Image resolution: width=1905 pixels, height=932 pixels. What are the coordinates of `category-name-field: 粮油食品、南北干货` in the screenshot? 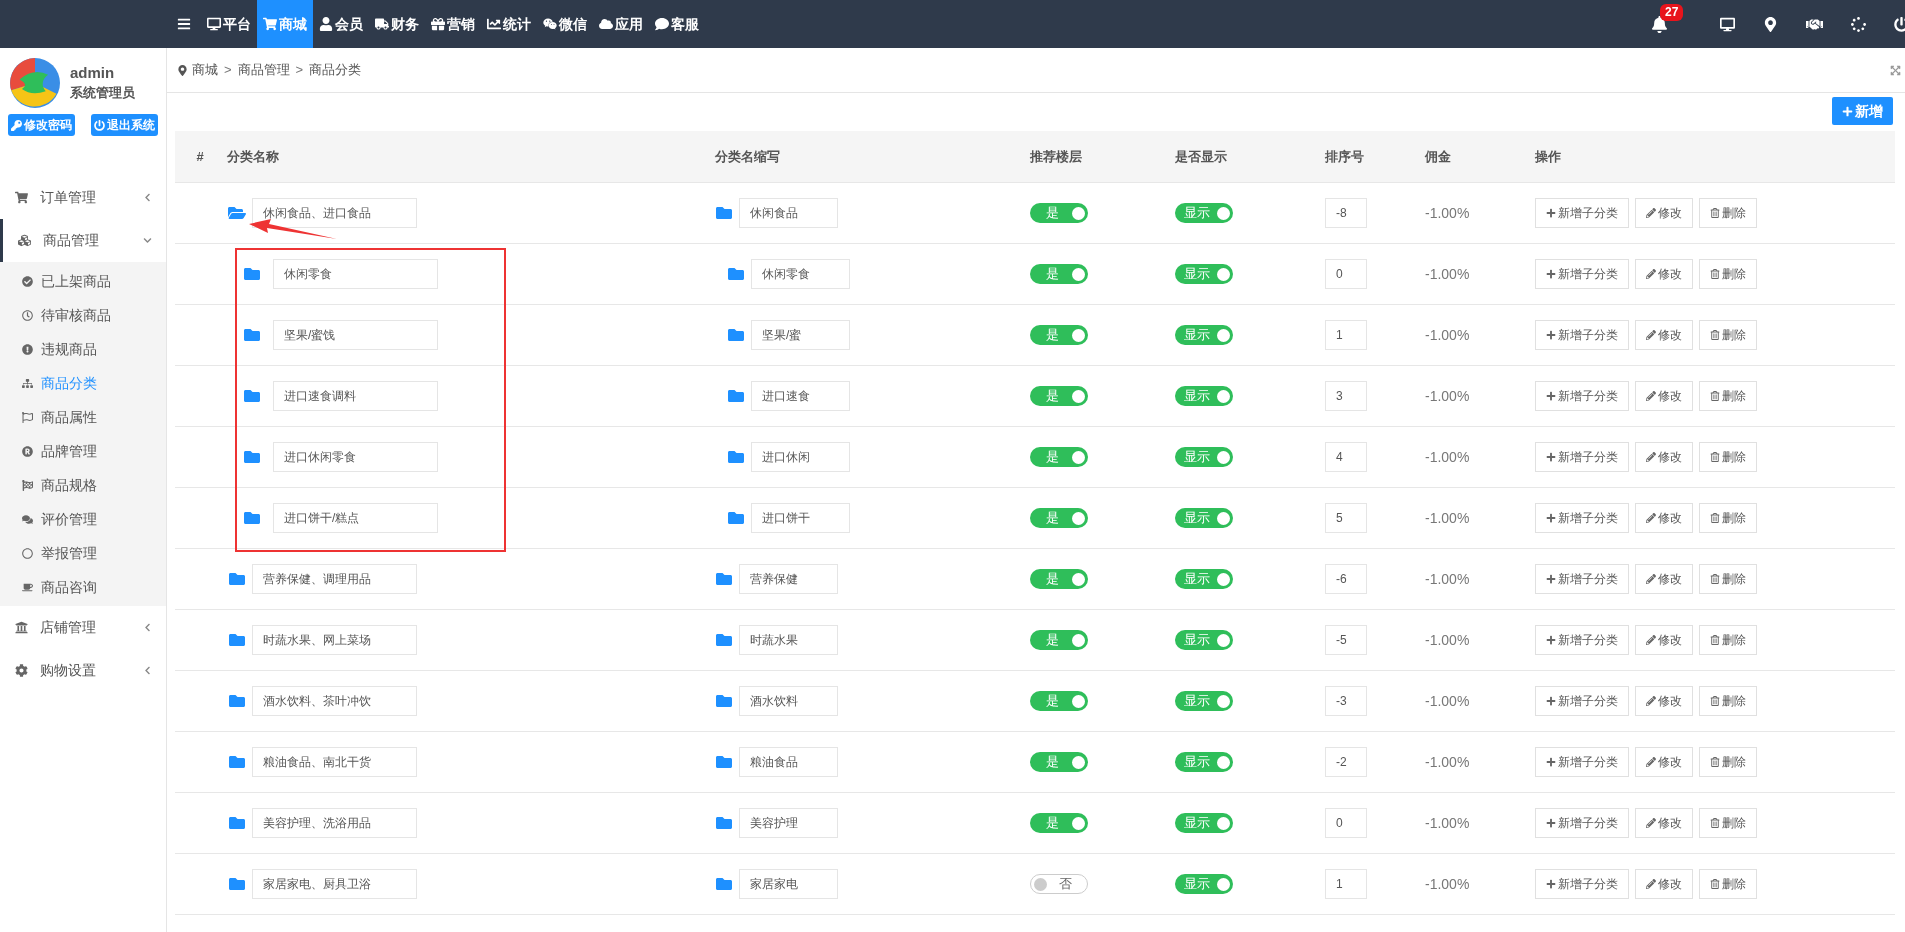 It's located at (334, 762).